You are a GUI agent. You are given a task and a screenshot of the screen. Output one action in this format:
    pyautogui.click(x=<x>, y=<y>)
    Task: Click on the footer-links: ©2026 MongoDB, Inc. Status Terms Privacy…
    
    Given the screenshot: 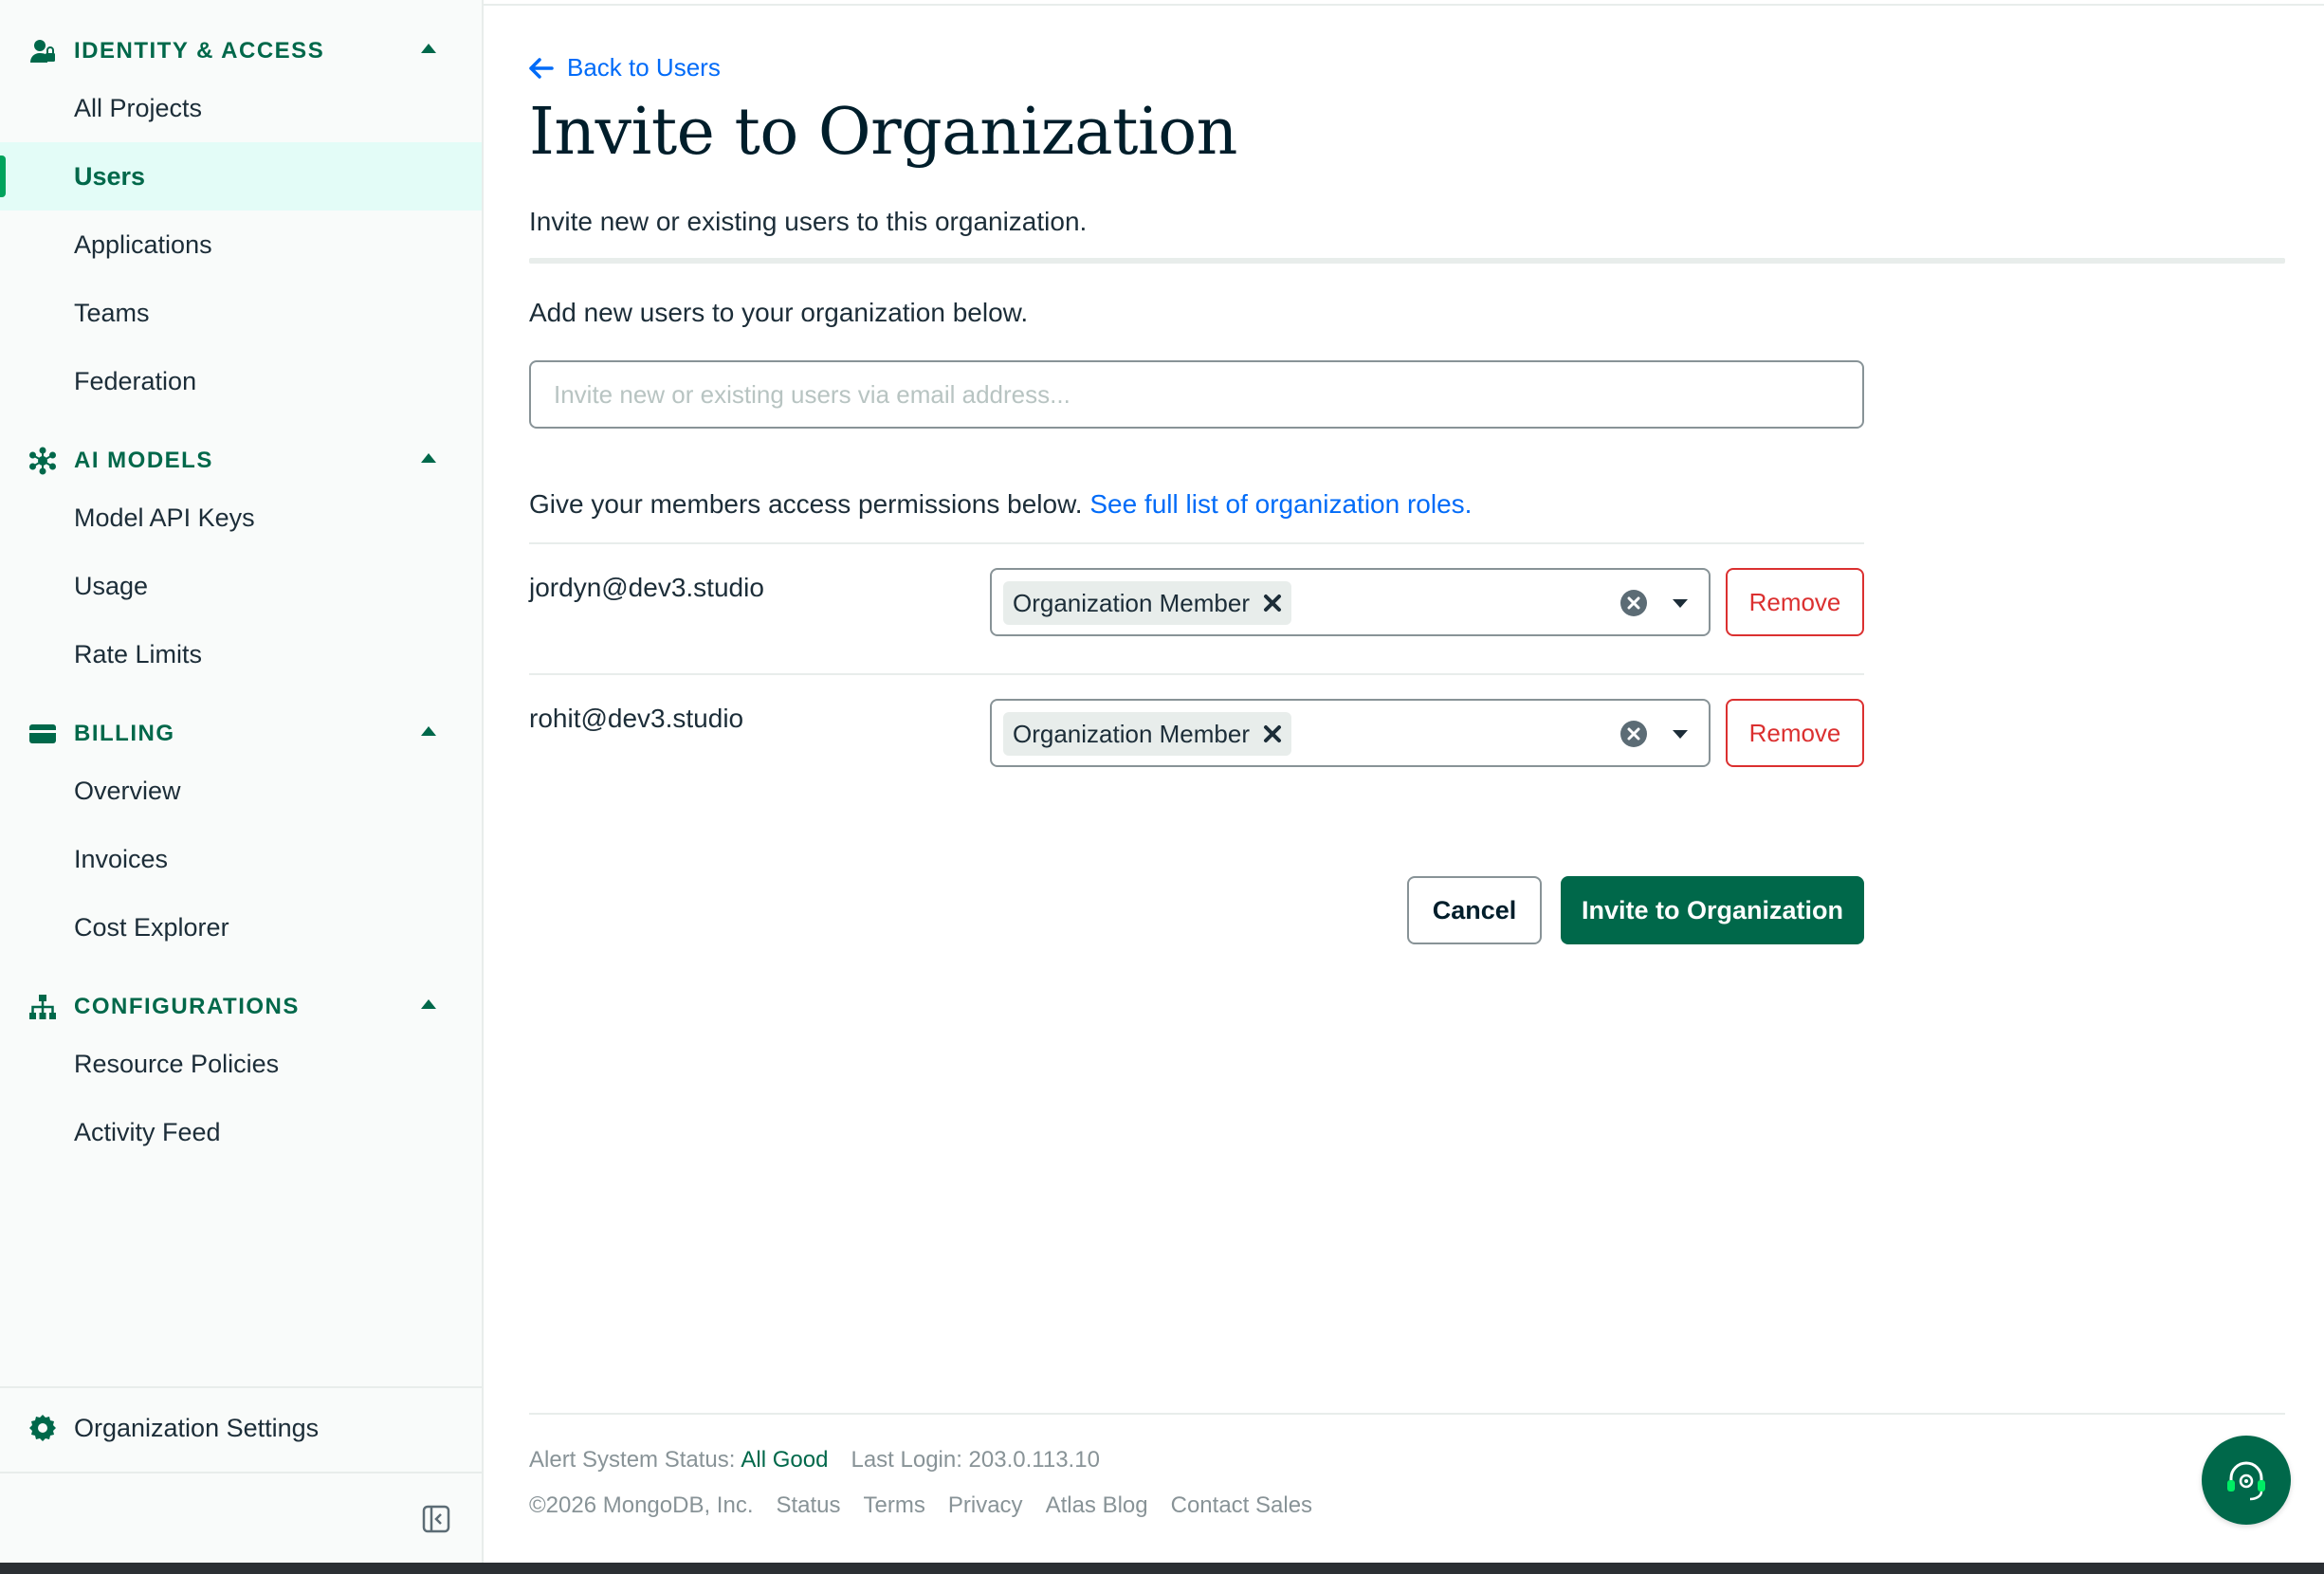 What is the action you would take?
    pyautogui.click(x=920, y=1506)
    